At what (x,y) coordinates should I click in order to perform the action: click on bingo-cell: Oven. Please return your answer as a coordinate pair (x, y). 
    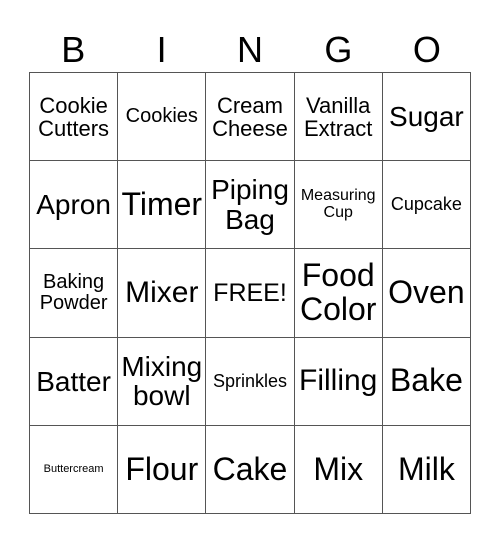
    Looking at the image, I should click on (426, 293).